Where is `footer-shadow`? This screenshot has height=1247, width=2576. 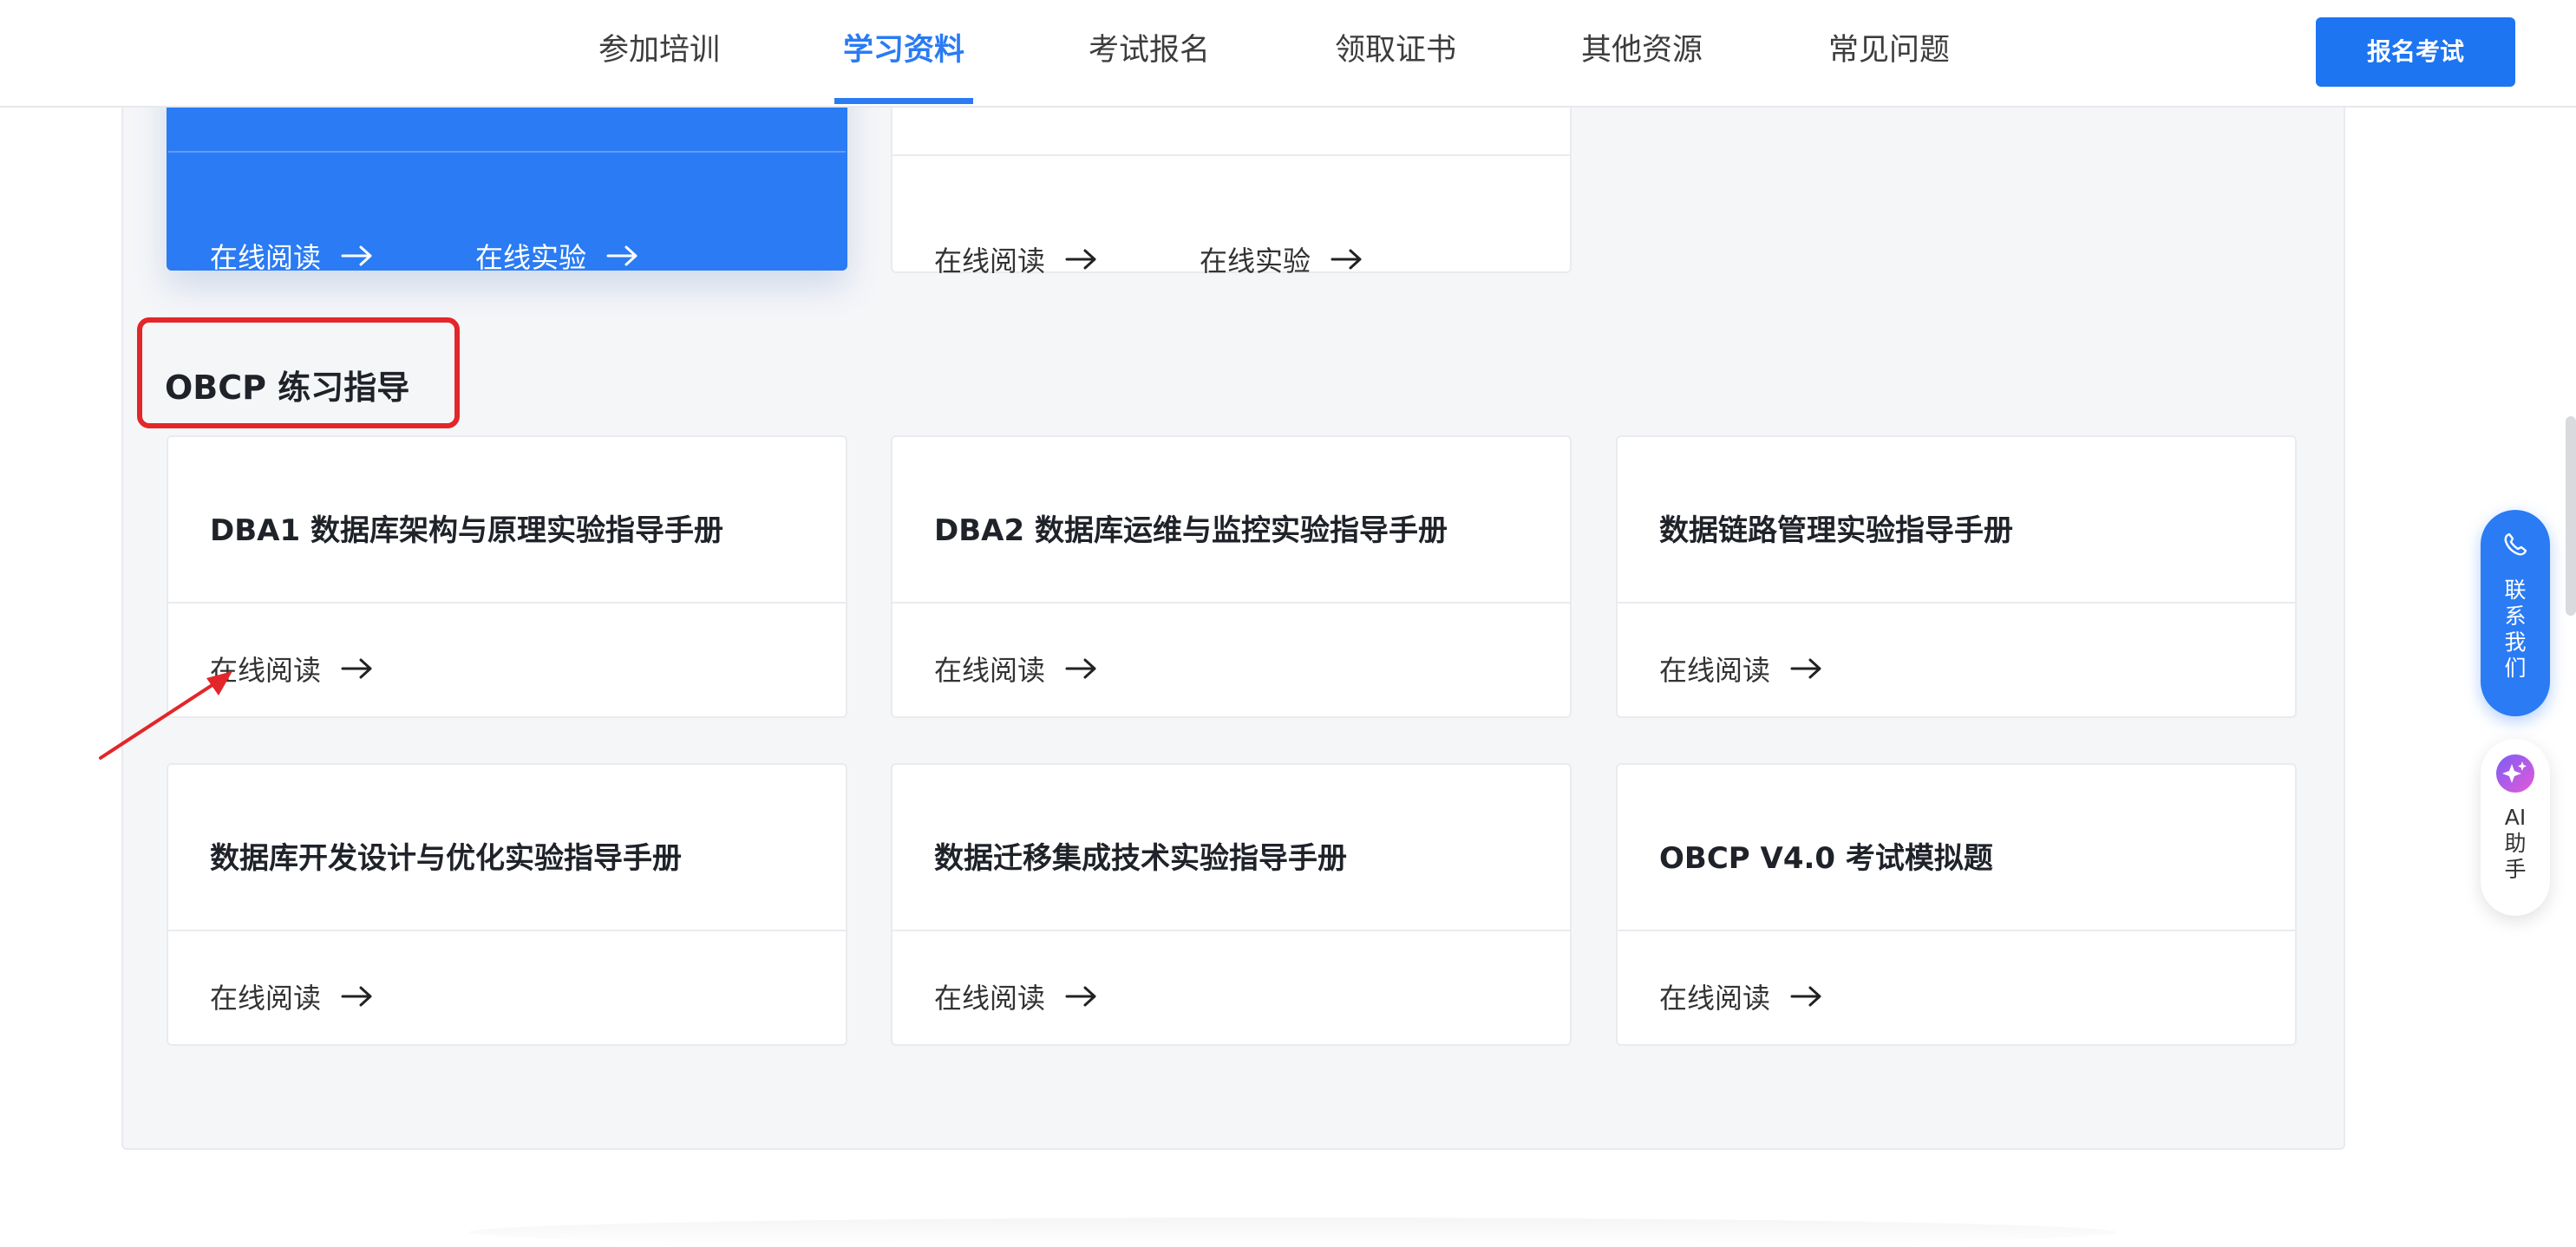 footer-shadow is located at coordinates (1292, 1232).